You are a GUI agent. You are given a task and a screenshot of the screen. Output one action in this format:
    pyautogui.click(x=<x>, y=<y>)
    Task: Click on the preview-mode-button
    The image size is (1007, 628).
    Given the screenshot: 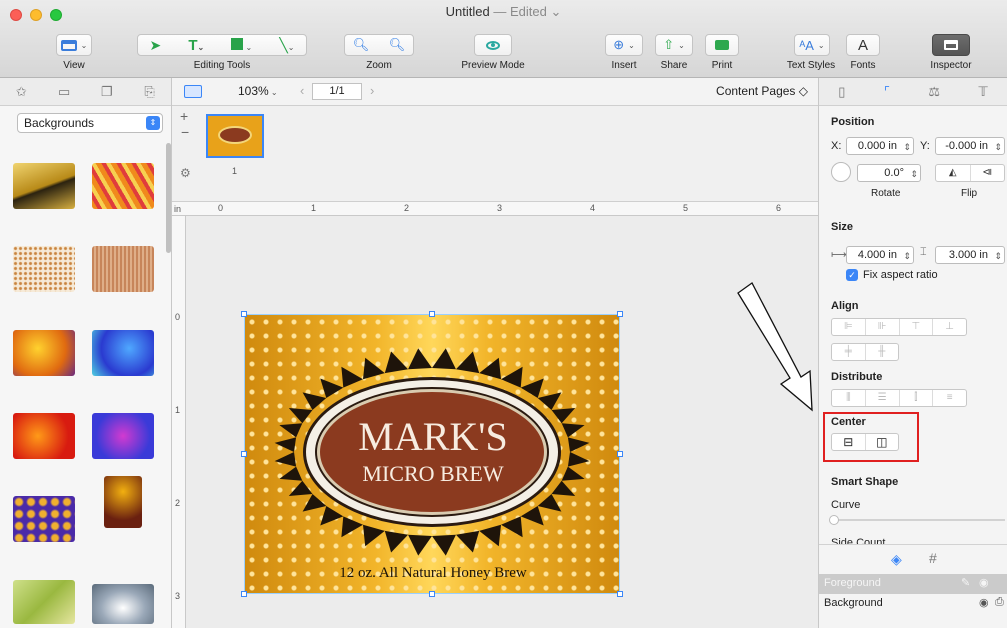 What is the action you would take?
    pyautogui.click(x=493, y=45)
    